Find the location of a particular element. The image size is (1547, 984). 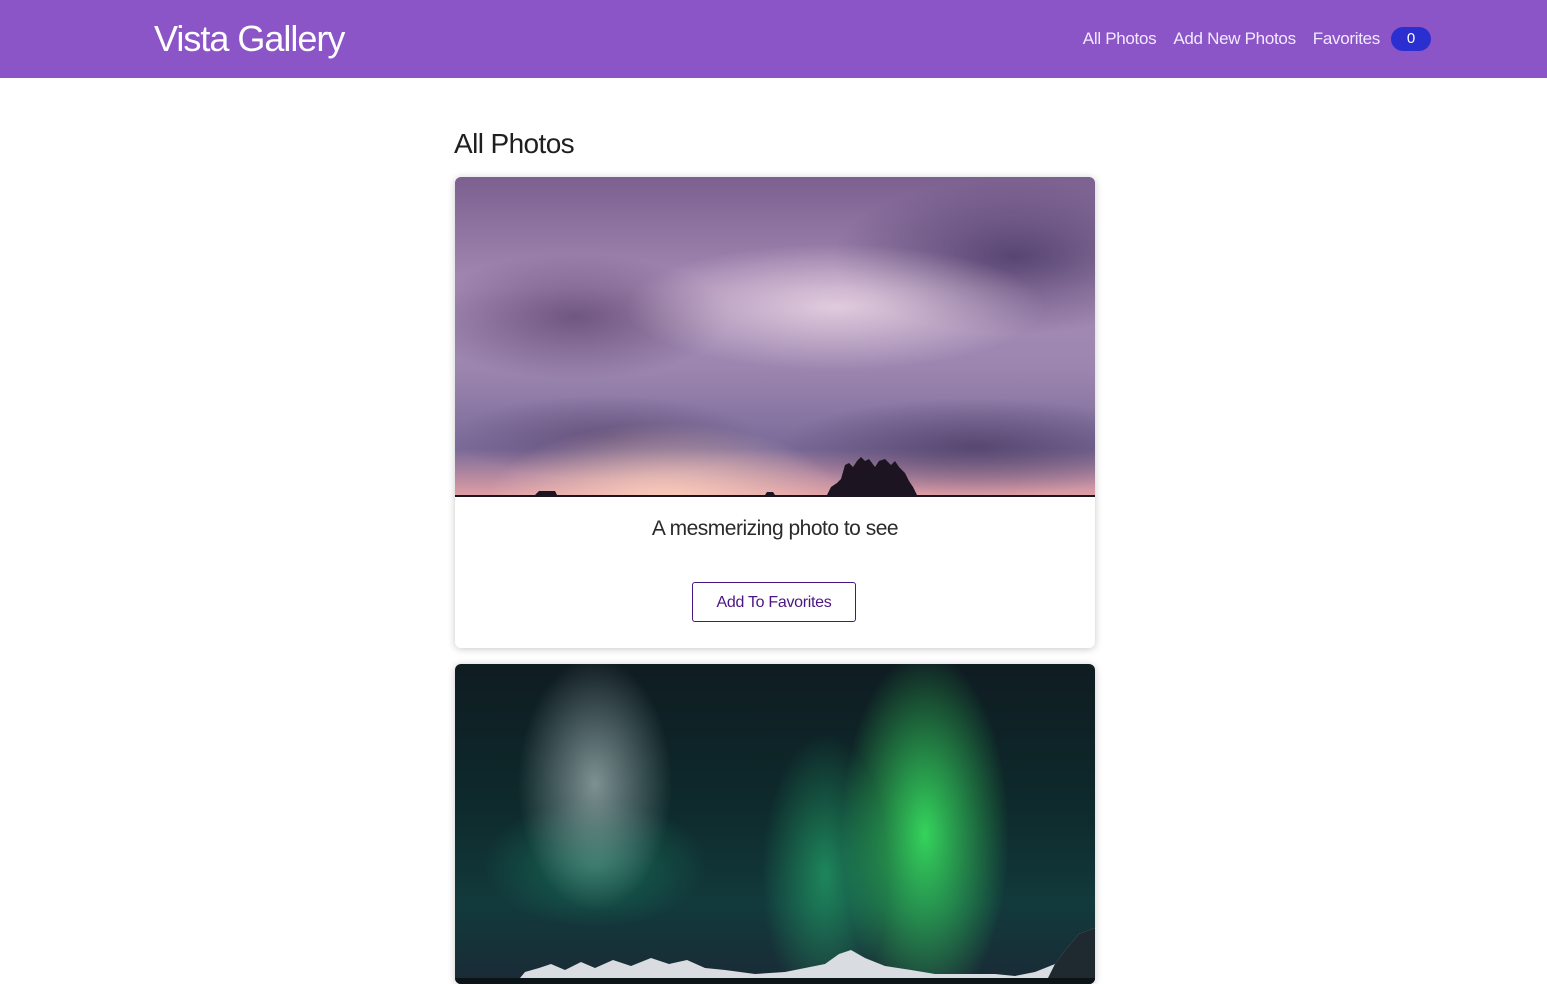

nav-link-add-new-photos: Add New Photos is located at coordinates (1234, 39).